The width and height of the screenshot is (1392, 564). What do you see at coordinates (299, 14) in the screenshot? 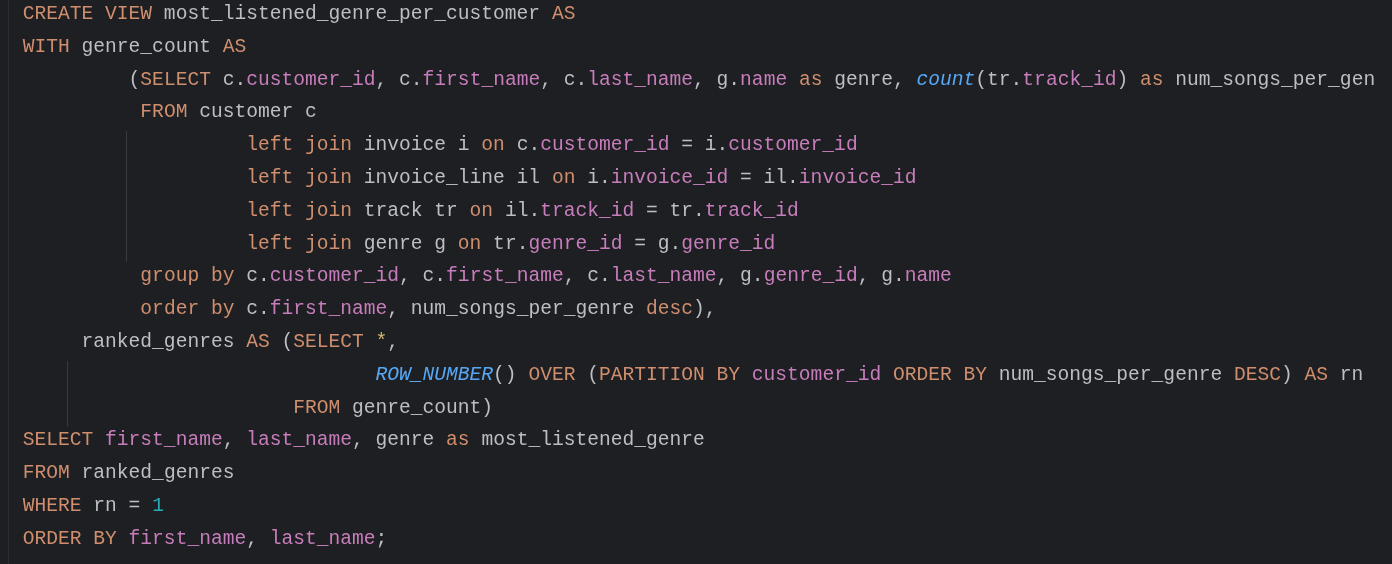
I see `code-line: CREATE VIEW most_listened_genre_per_customer AS` at bounding box center [299, 14].